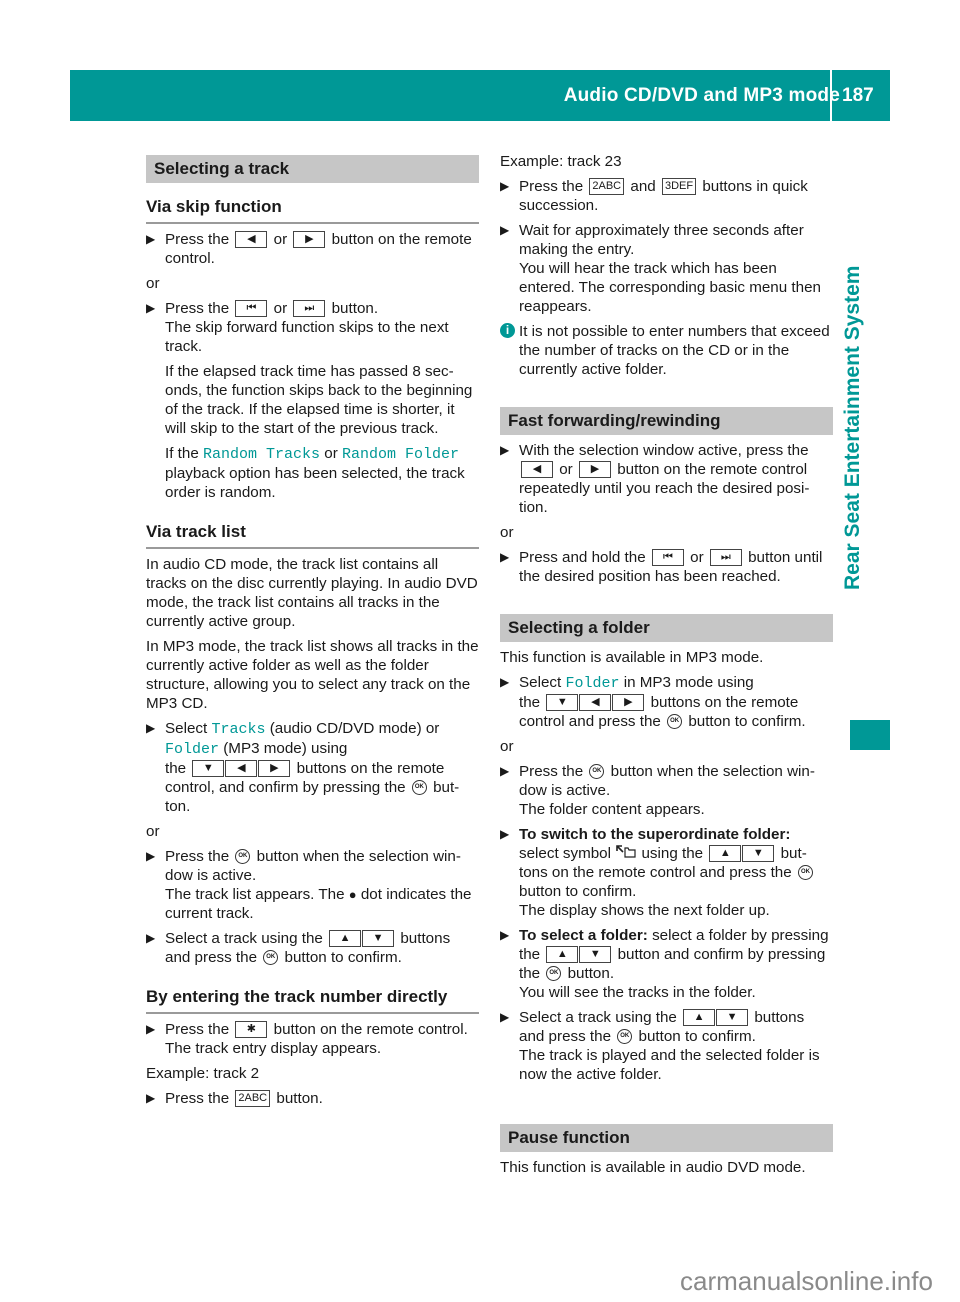 This screenshot has height=1302, width=960. I want to click on menu-item-tracks: Tracks, so click(238, 729).